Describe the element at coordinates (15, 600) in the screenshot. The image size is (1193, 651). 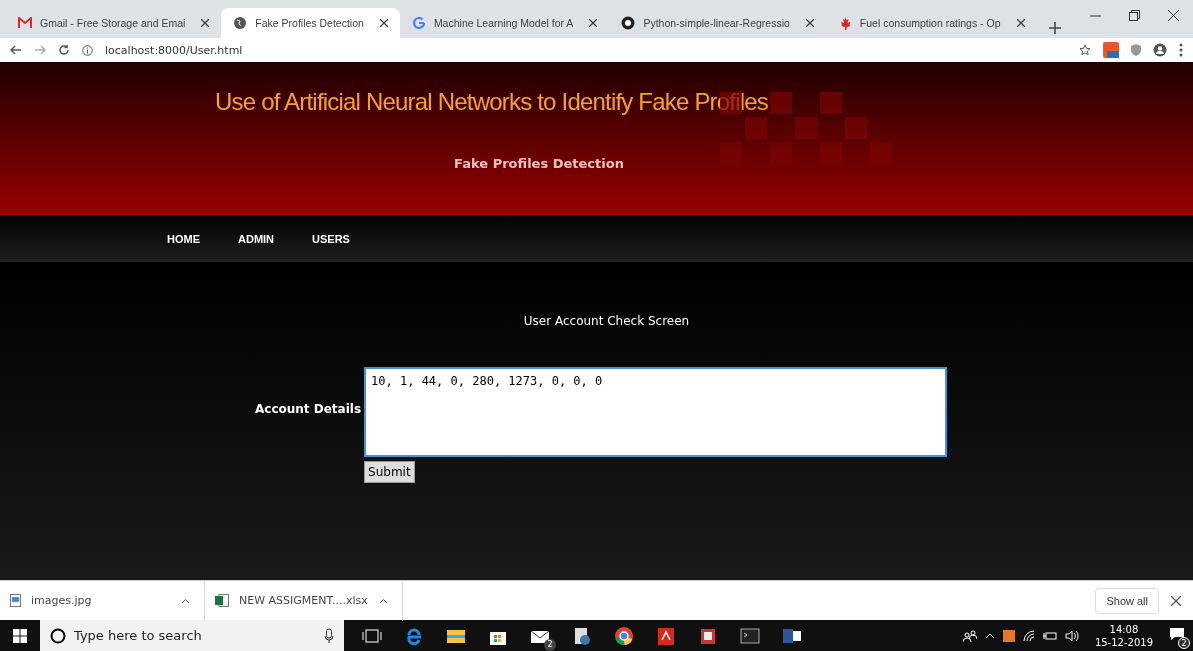
I see `image-file-icon` at that location.